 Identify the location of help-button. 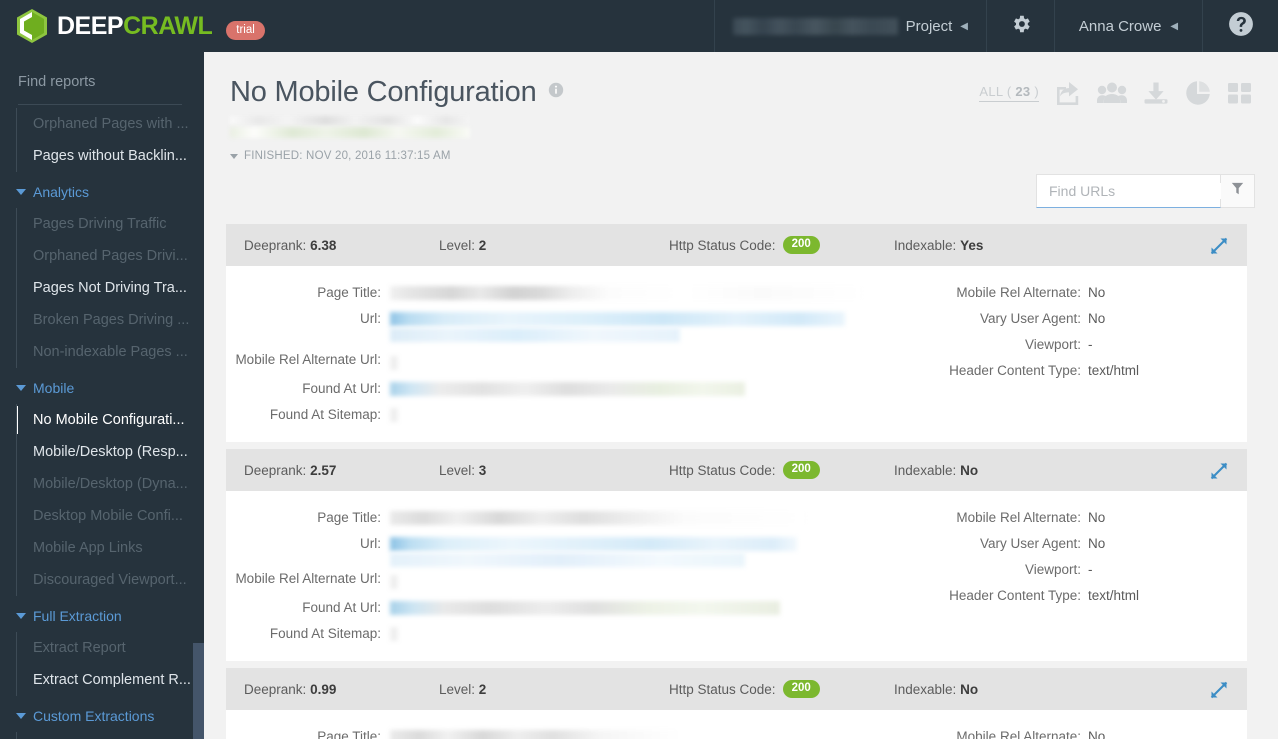
(1240, 26).